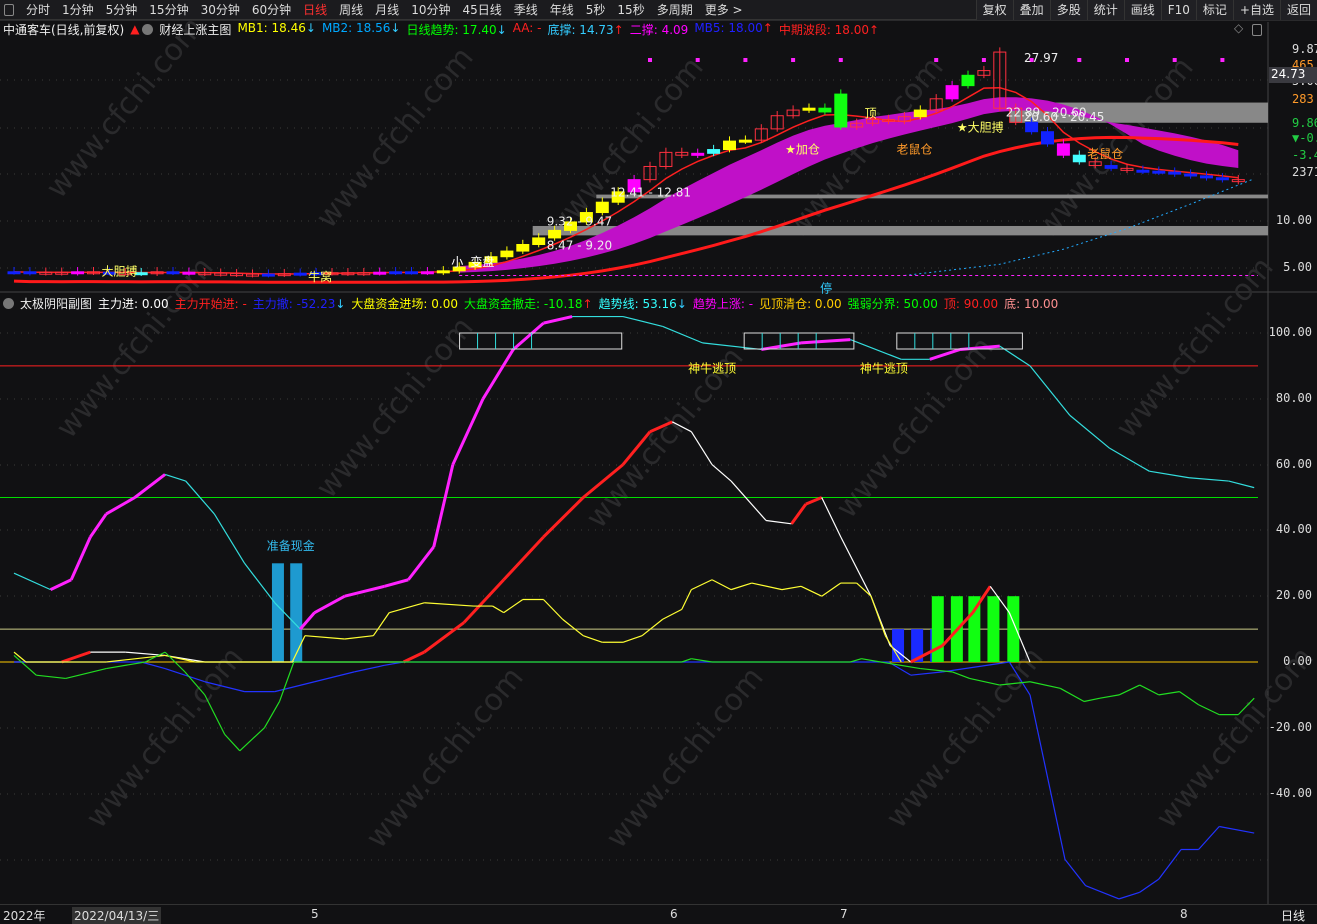 The image size is (1317, 924). Describe the element at coordinates (723, 303) in the screenshot. I see `legend-value: 趋势上涨: -` at that location.